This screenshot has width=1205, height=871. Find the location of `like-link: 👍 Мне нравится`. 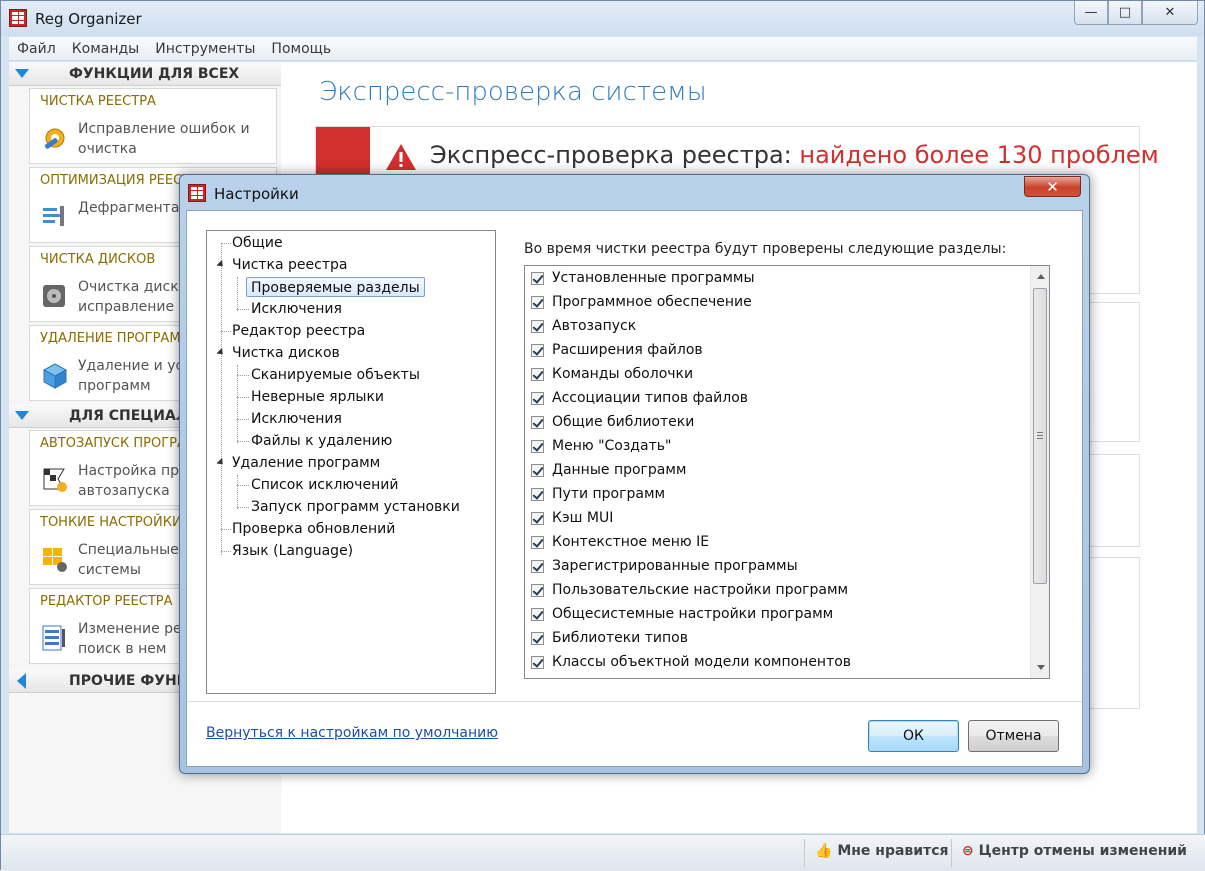

like-link: 👍 Мне нравится is located at coordinates (882, 851).